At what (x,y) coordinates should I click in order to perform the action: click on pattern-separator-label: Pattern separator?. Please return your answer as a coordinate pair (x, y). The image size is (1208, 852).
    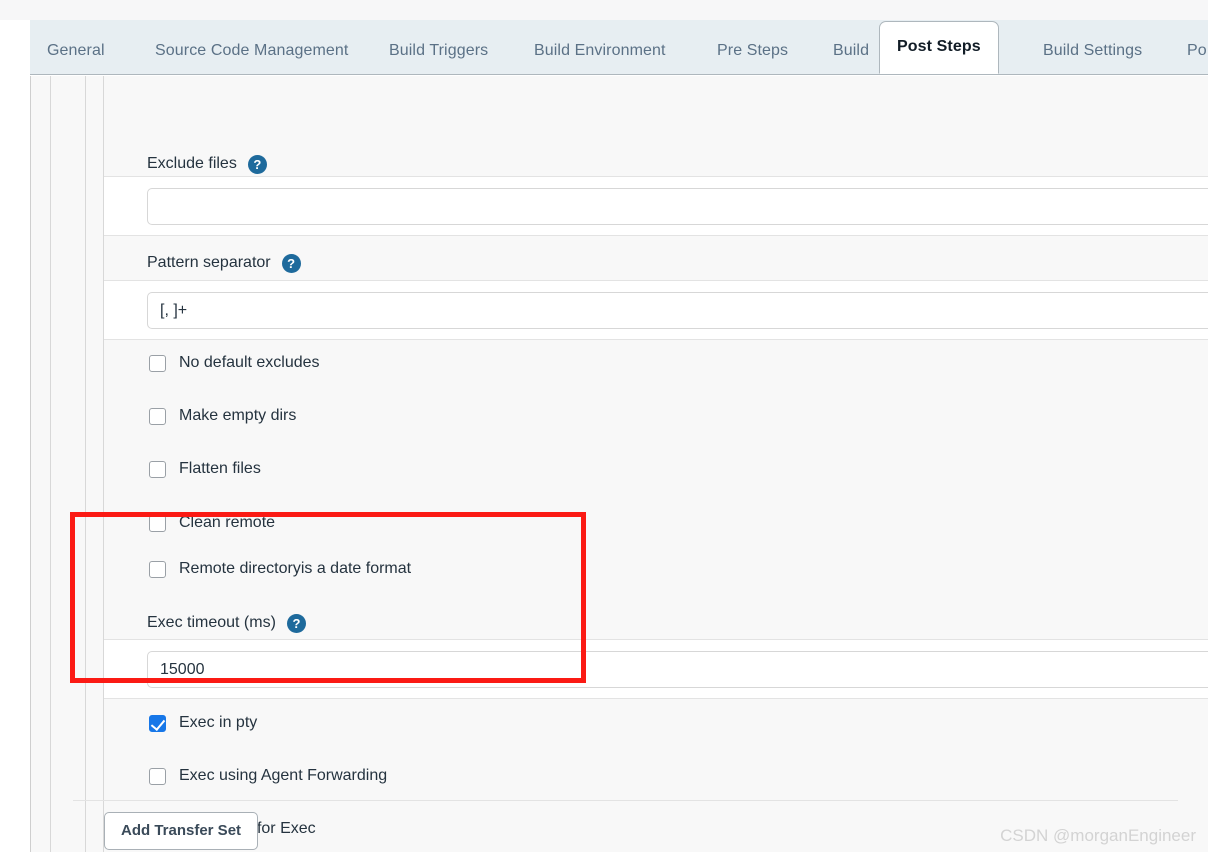
    Looking at the image, I should click on (224, 263).